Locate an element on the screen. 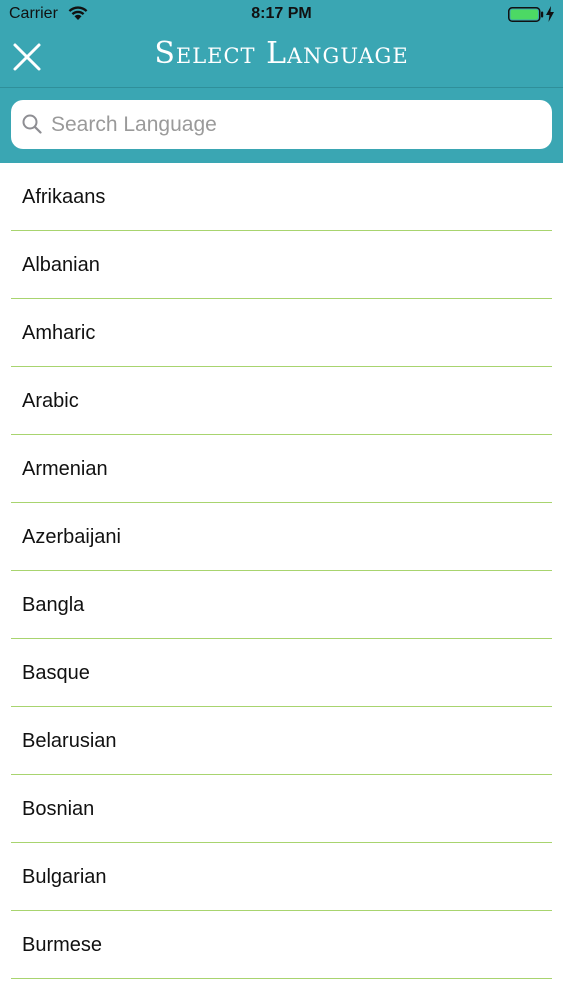 The image size is (563, 1000). language-label: Azerbaijani is located at coordinates (71, 537).